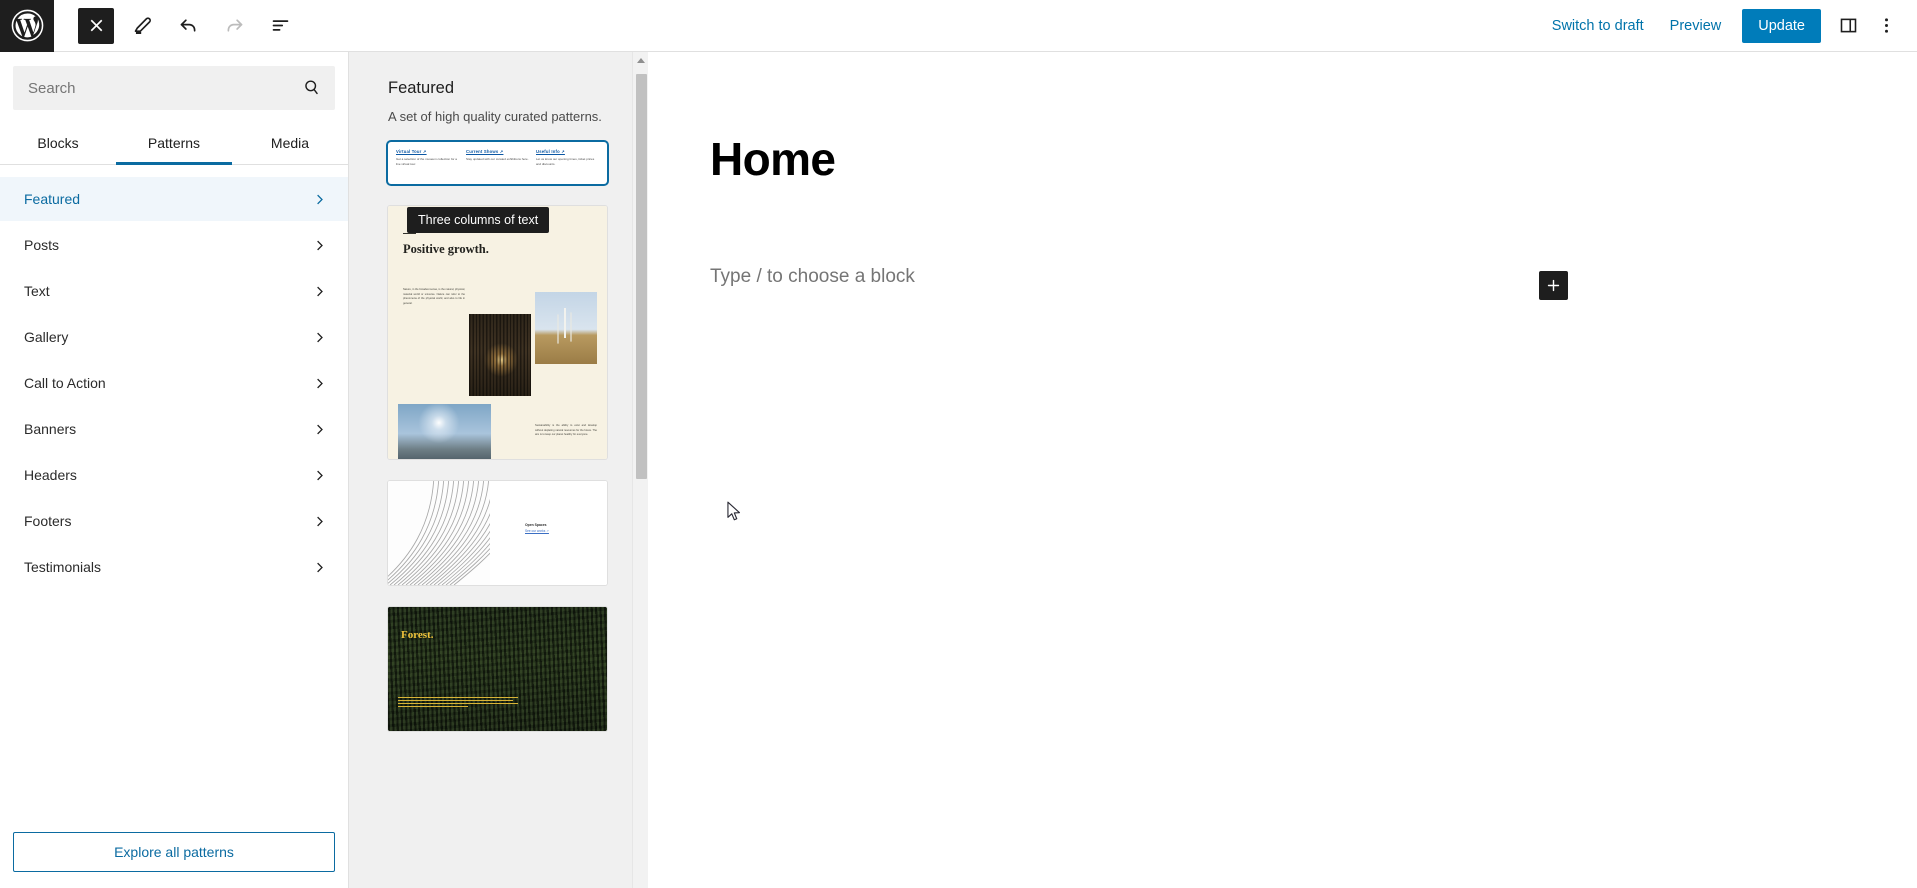  I want to click on pattern-side-text: Open Spaces See our works ↗, so click(548, 533).